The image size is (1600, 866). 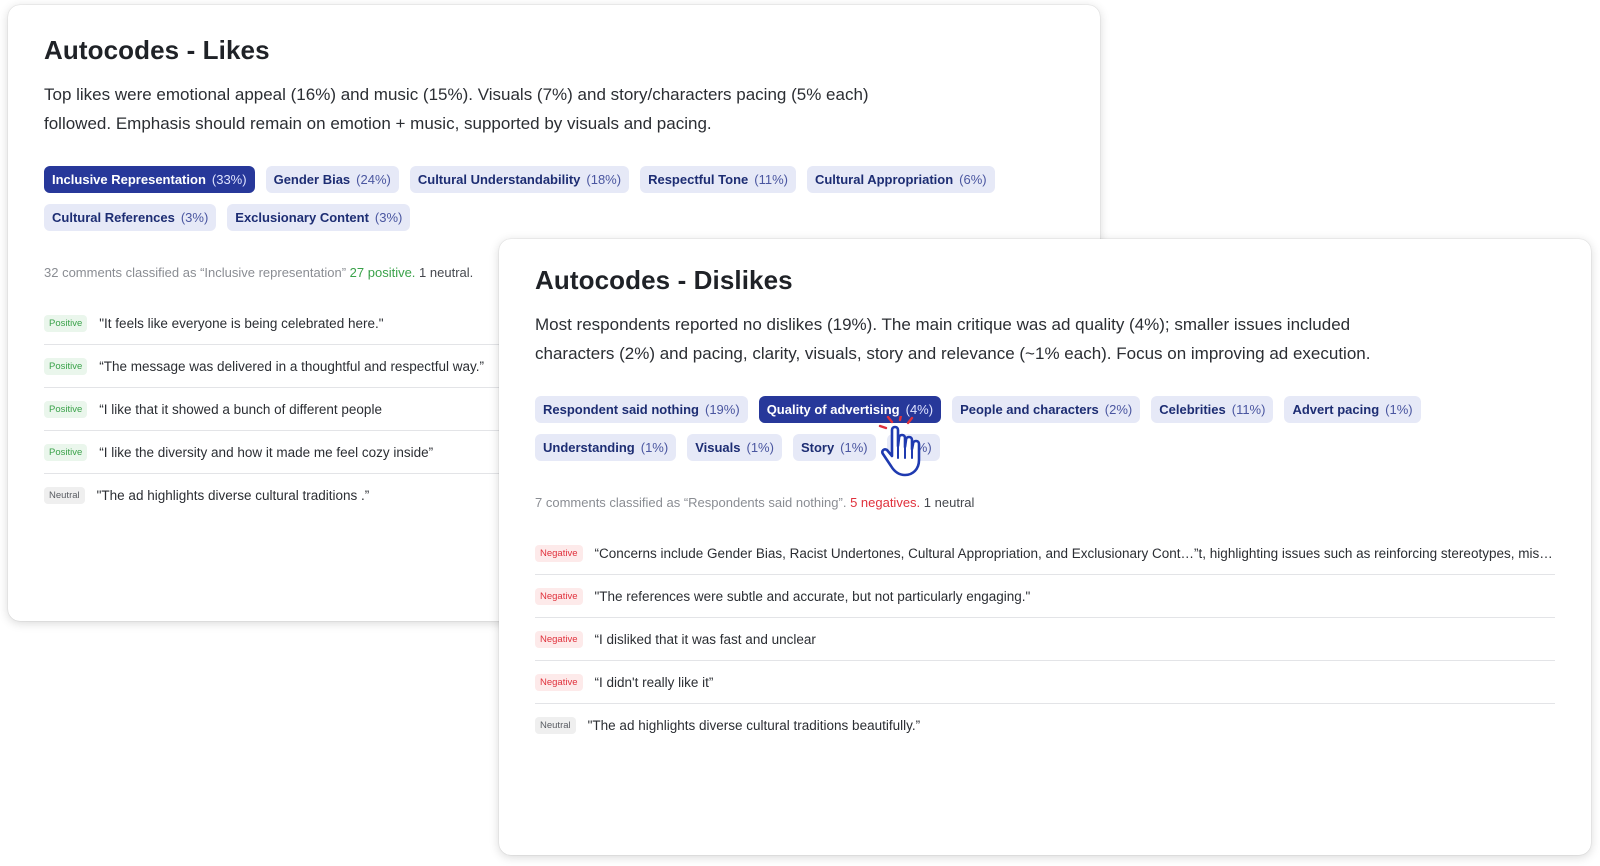 What do you see at coordinates (373, 179) in the screenshot?
I see `tag-percentage: (24%)` at bounding box center [373, 179].